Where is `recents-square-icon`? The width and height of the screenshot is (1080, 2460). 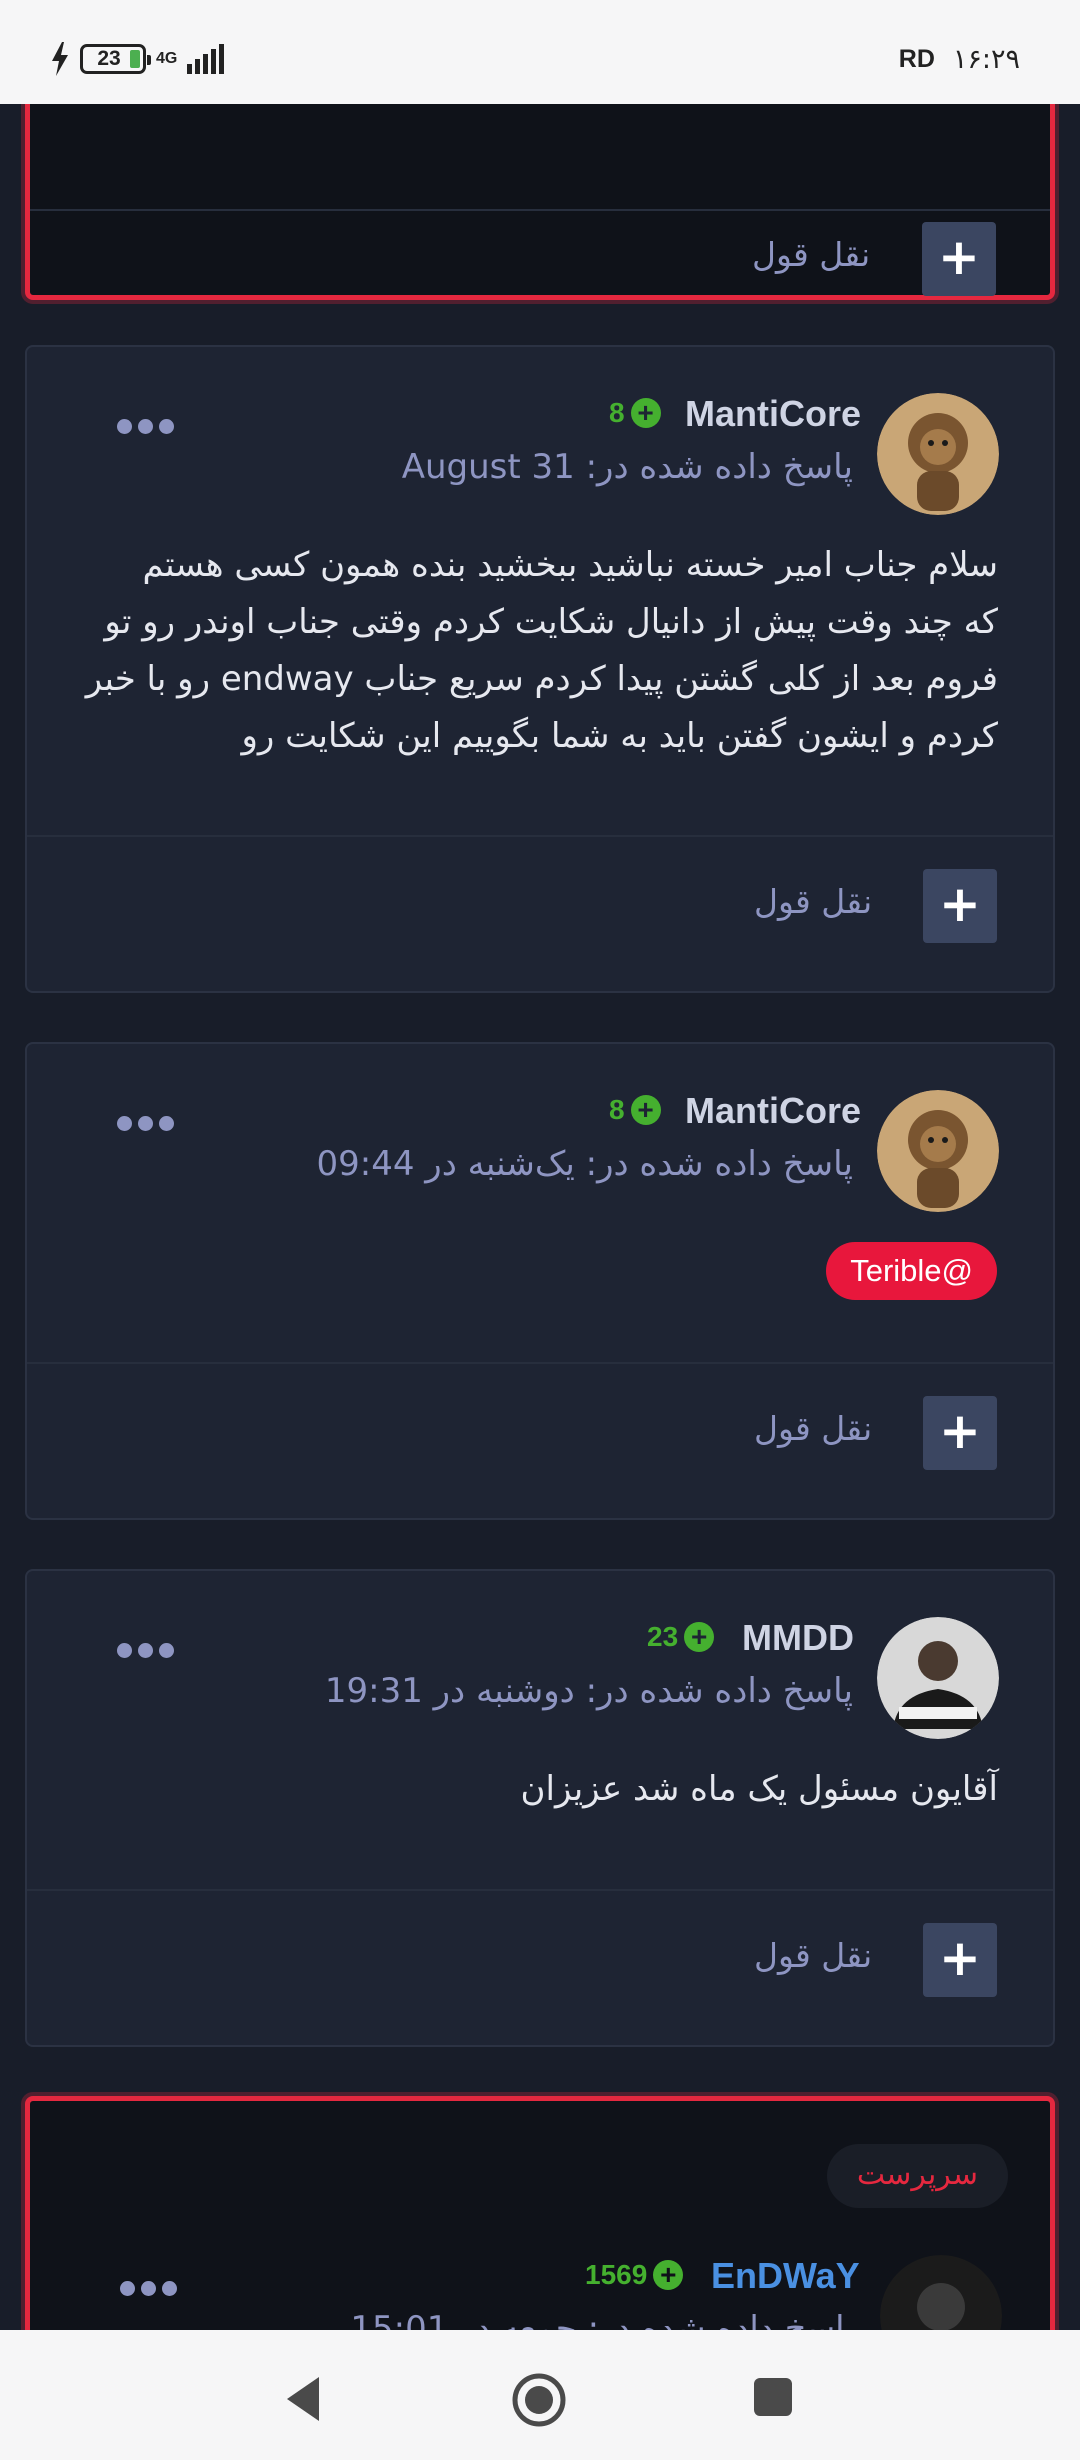
recents-square-icon is located at coordinates (773, 2397).